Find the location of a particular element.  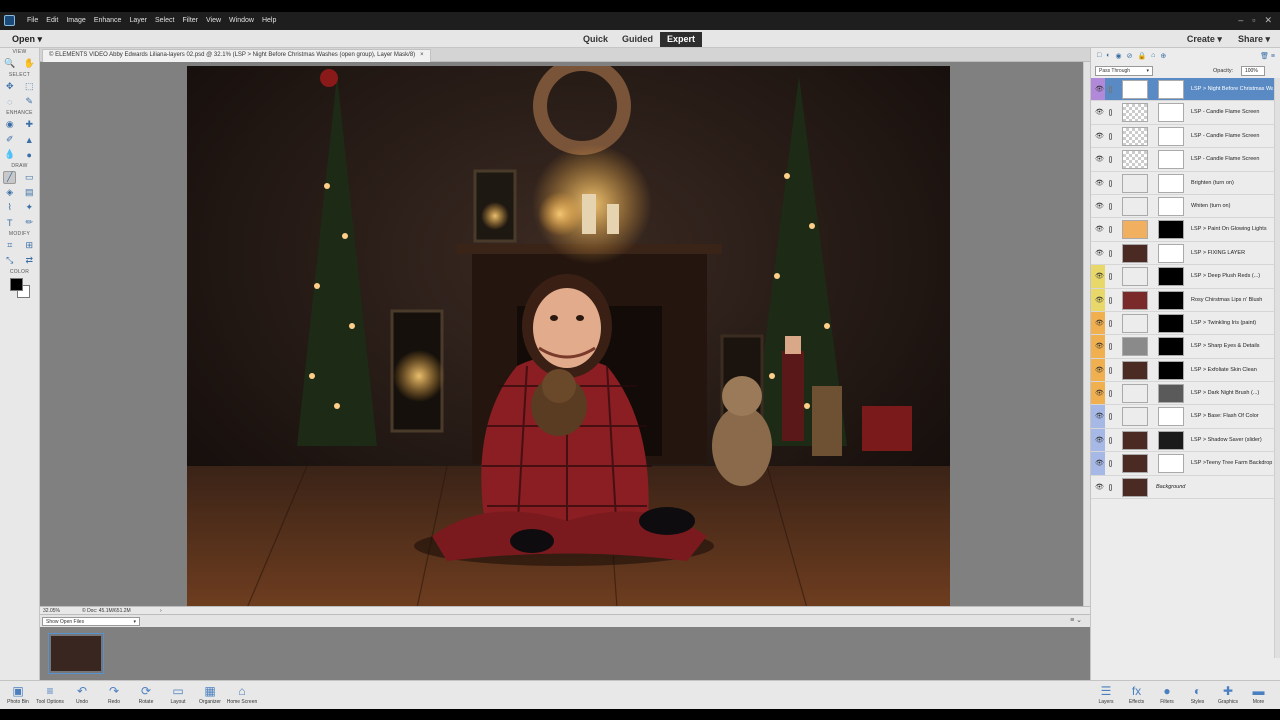

redo-button: ↷ Redo is located at coordinates (114, 694).